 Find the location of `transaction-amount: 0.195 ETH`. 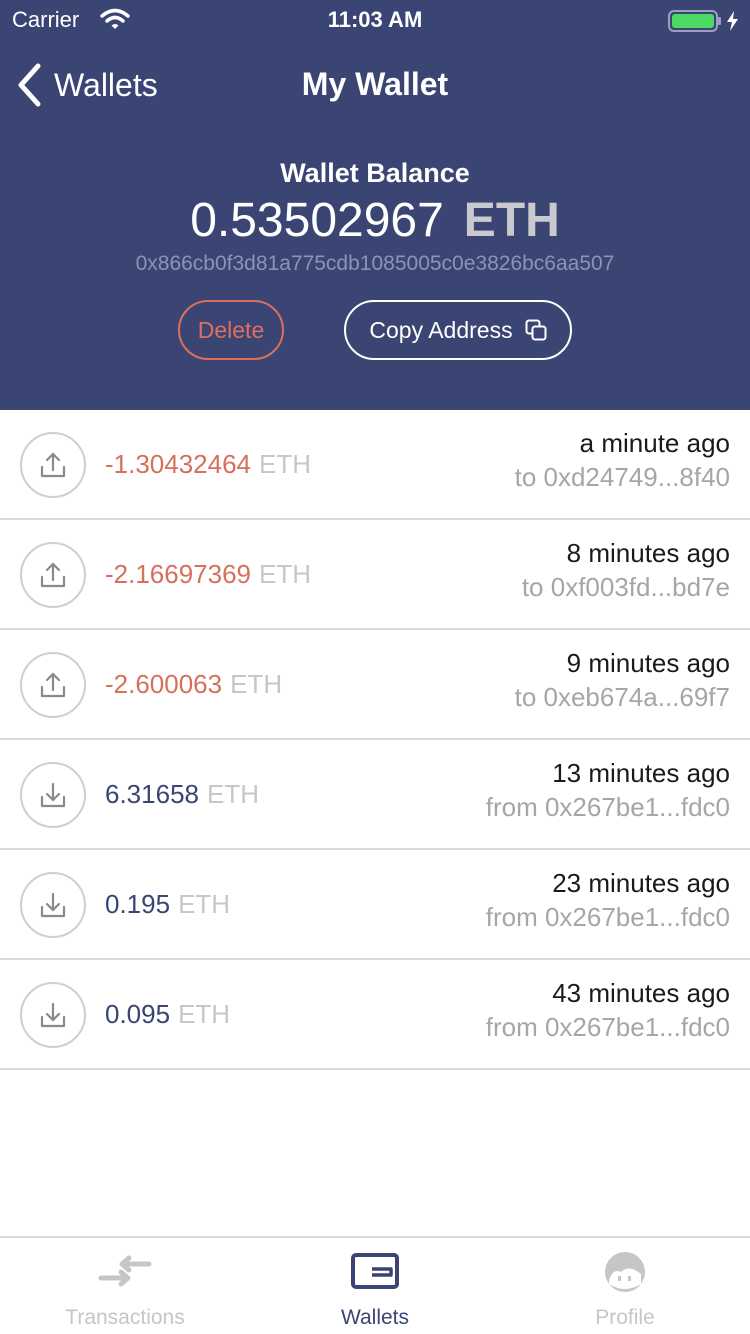

transaction-amount: 0.195 ETH is located at coordinates (167, 904).